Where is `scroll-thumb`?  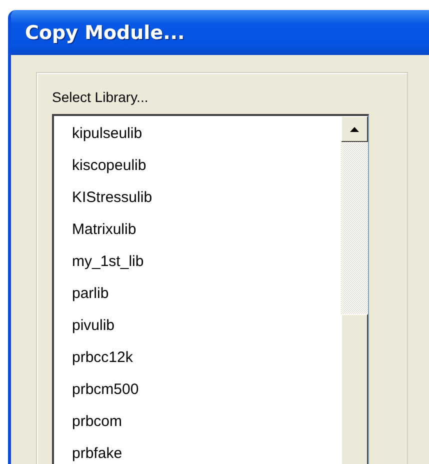 scroll-thumb is located at coordinates (354, 389).